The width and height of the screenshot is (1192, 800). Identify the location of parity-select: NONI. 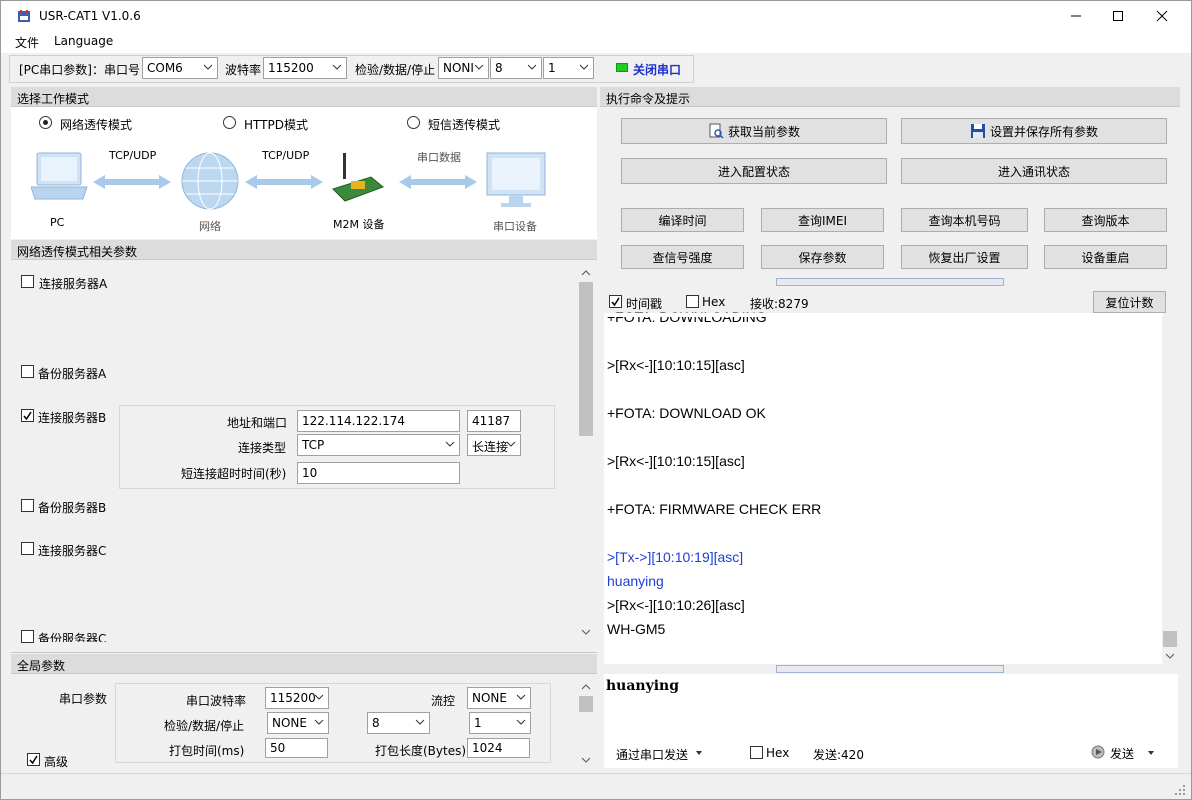
(463, 68).